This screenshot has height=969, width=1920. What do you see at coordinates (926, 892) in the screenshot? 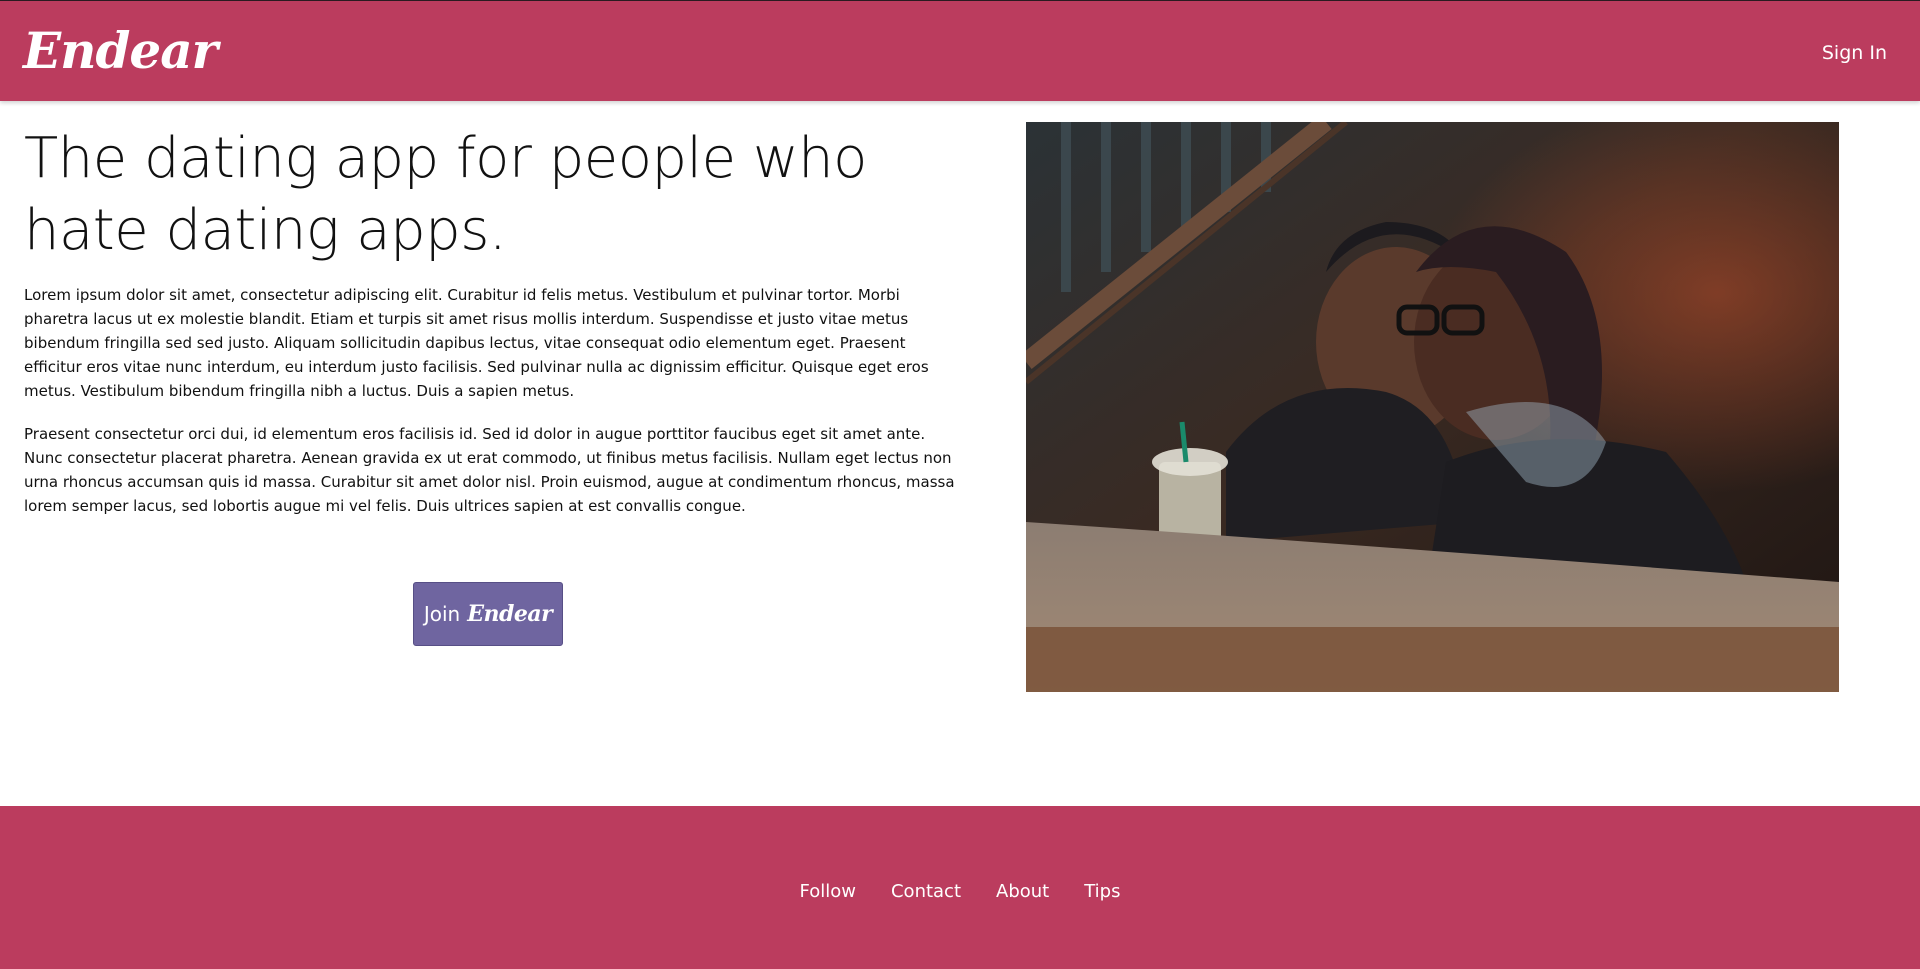
I see `footer-link-contact: Contact` at bounding box center [926, 892].